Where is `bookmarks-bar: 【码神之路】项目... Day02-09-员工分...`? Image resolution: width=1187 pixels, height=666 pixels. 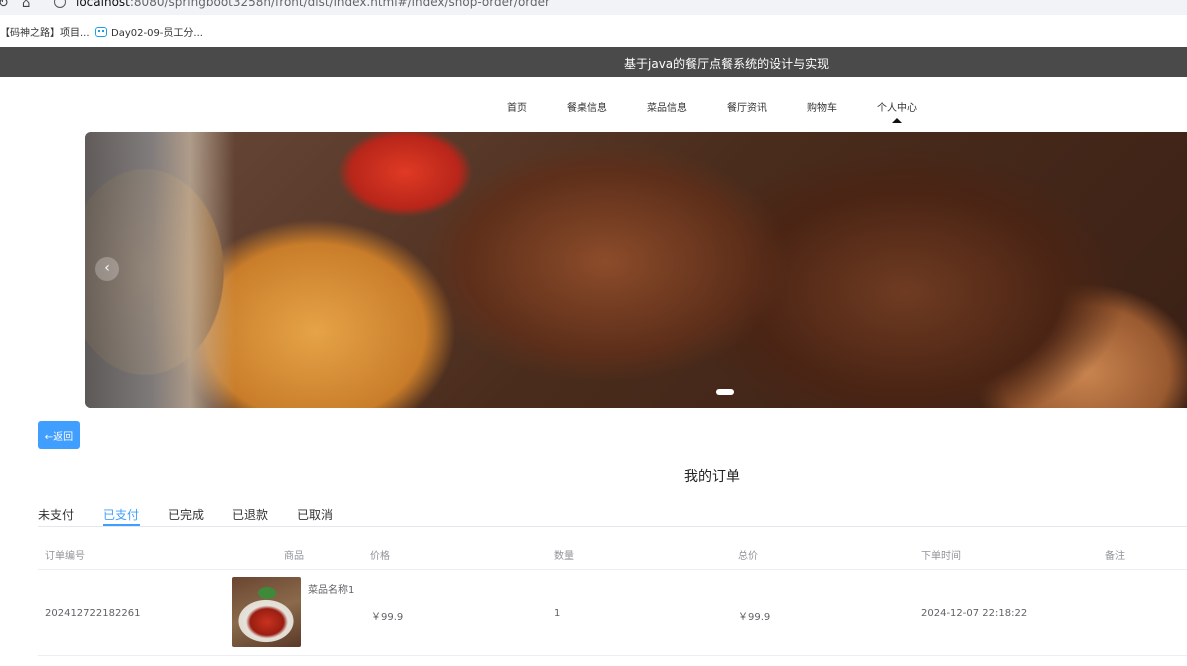 bookmarks-bar: 【码神之路】项目... Day02-09-员工分... is located at coordinates (593, 31).